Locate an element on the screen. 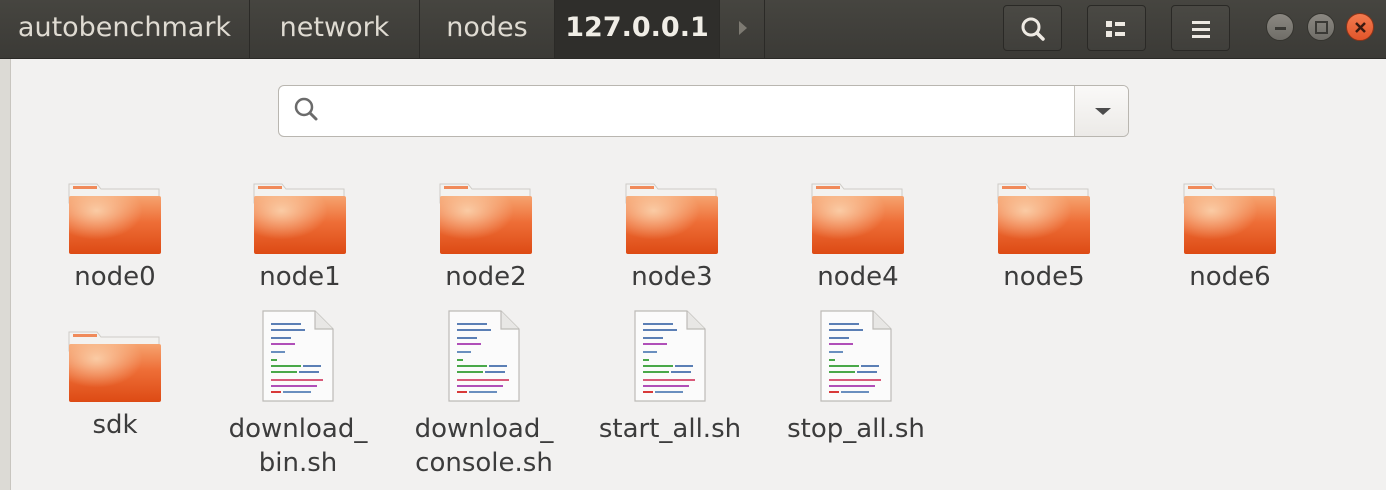 This screenshot has width=1386, height=490. folder-item-sdk: sdk is located at coordinates (115, 385).